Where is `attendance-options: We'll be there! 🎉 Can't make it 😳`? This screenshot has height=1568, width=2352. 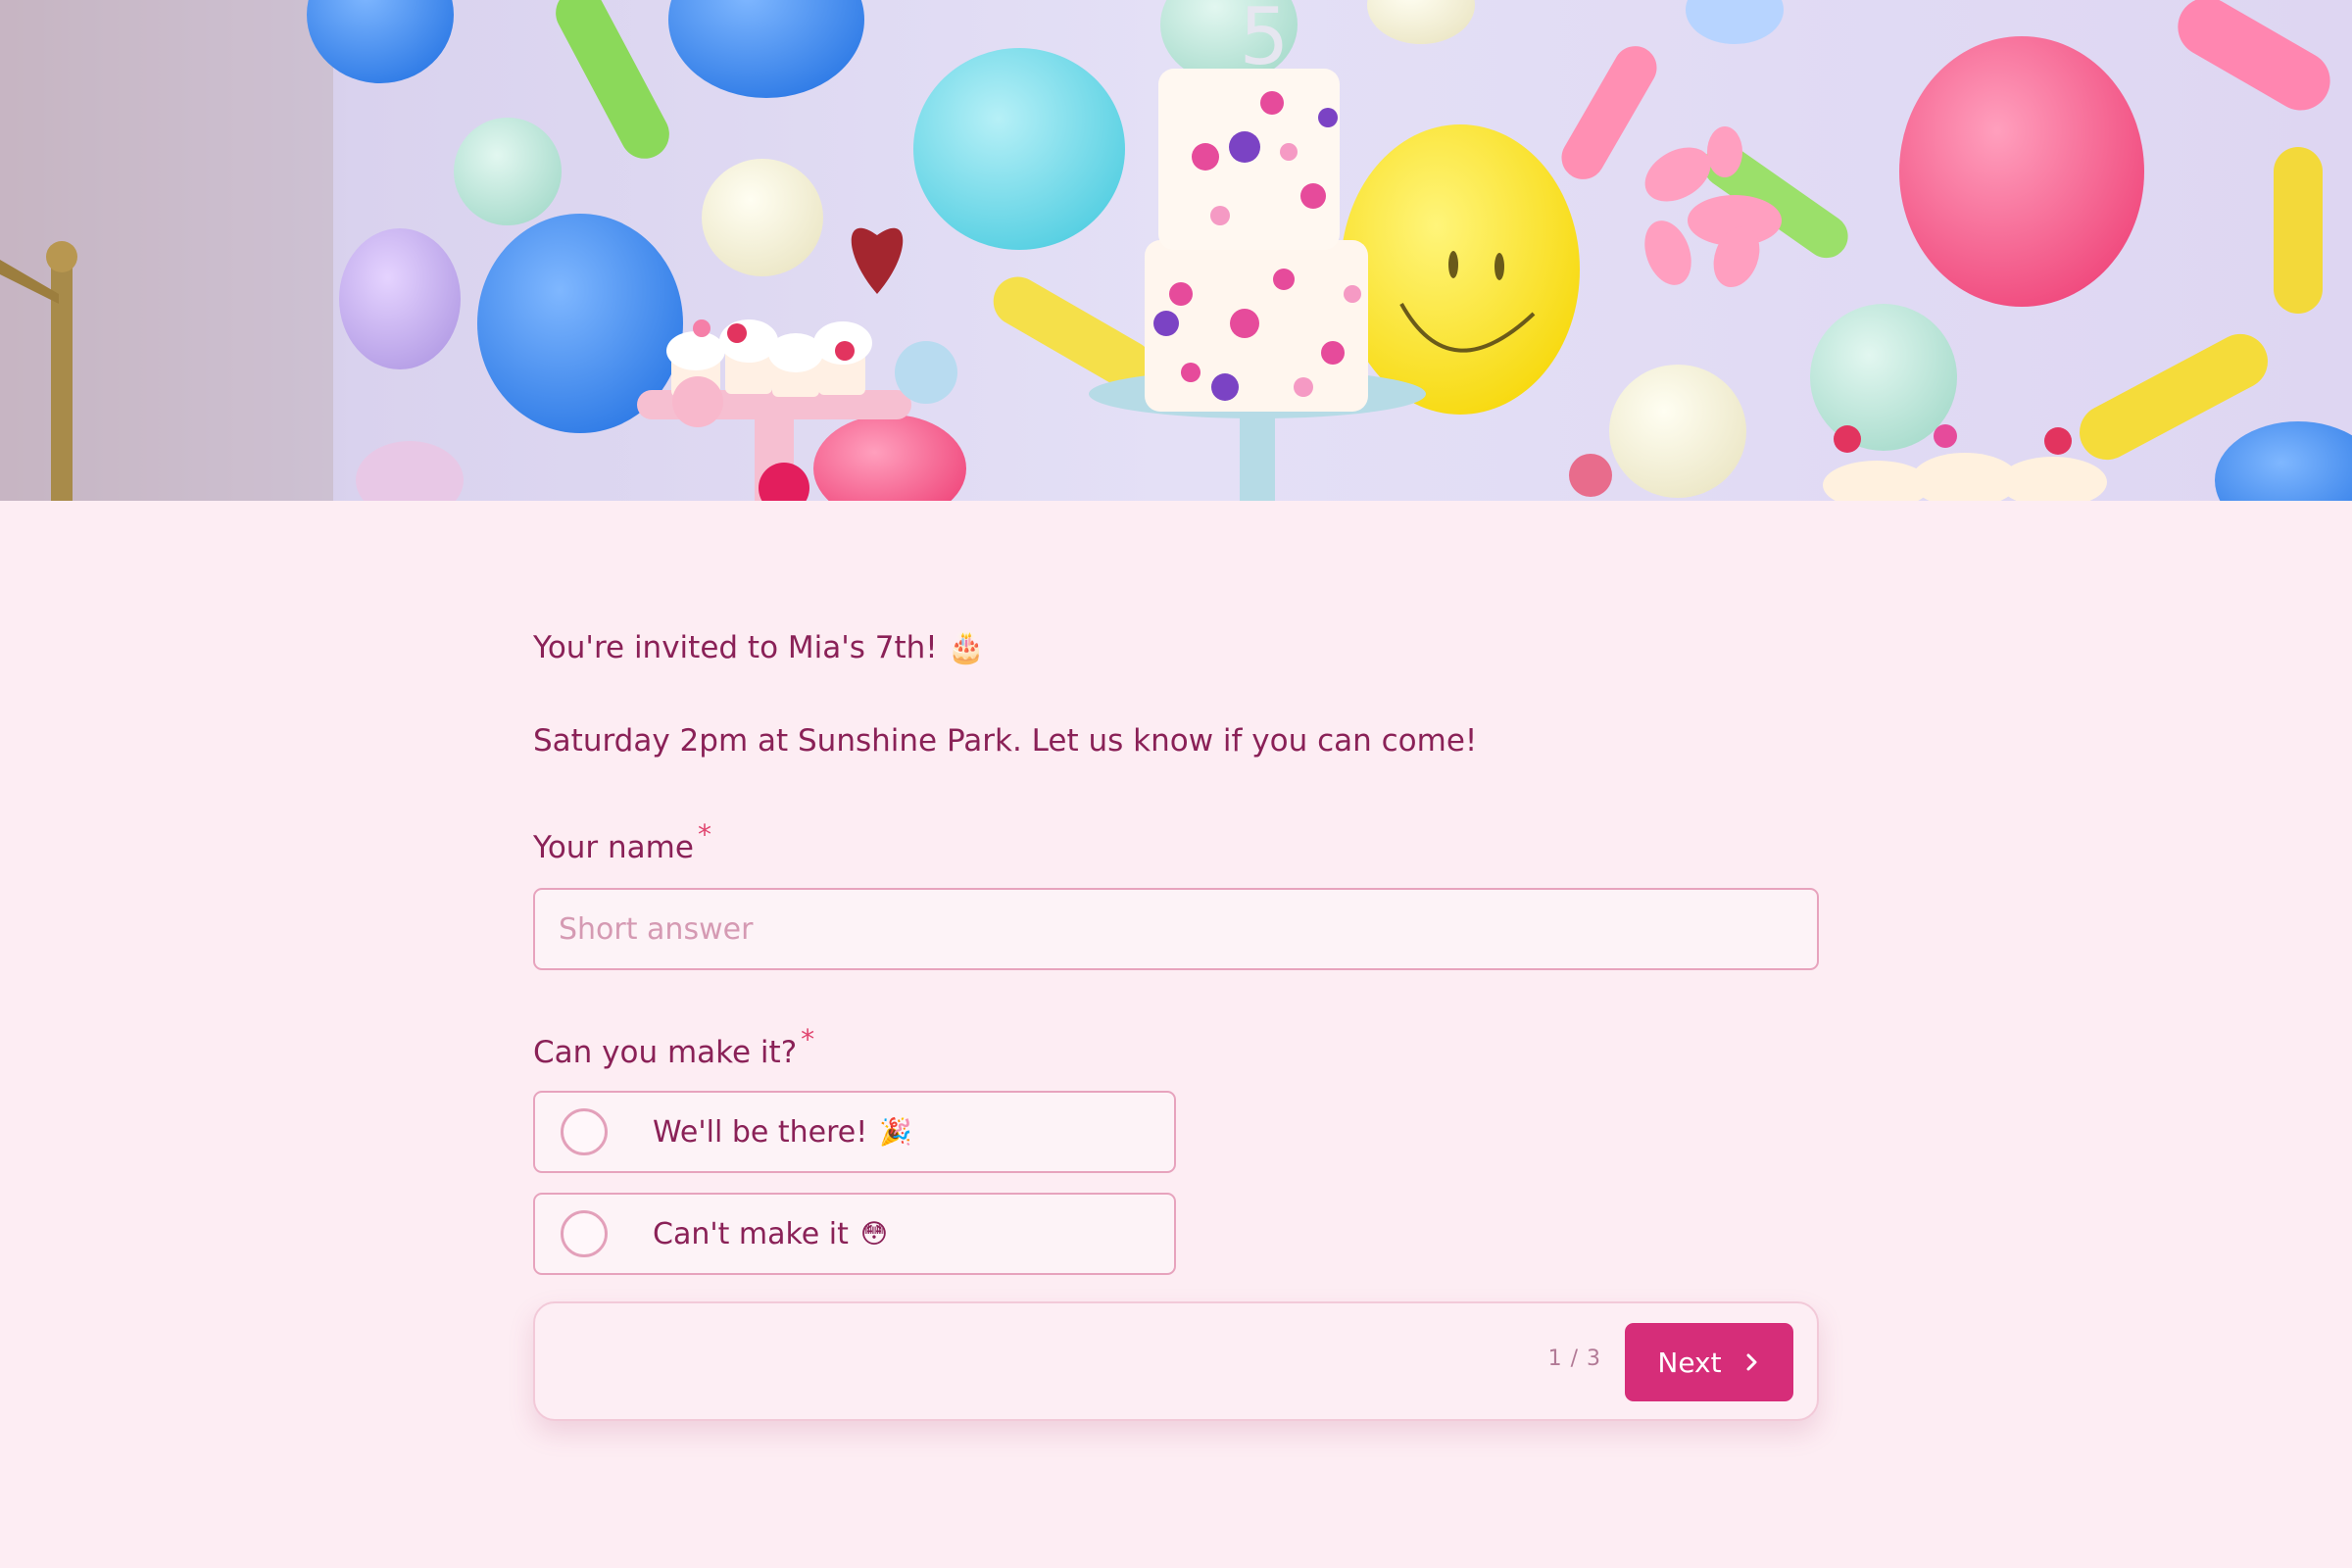
attendance-options: We'll be there! 🎉 Can't make it 😳 is located at coordinates (1176, 1183).